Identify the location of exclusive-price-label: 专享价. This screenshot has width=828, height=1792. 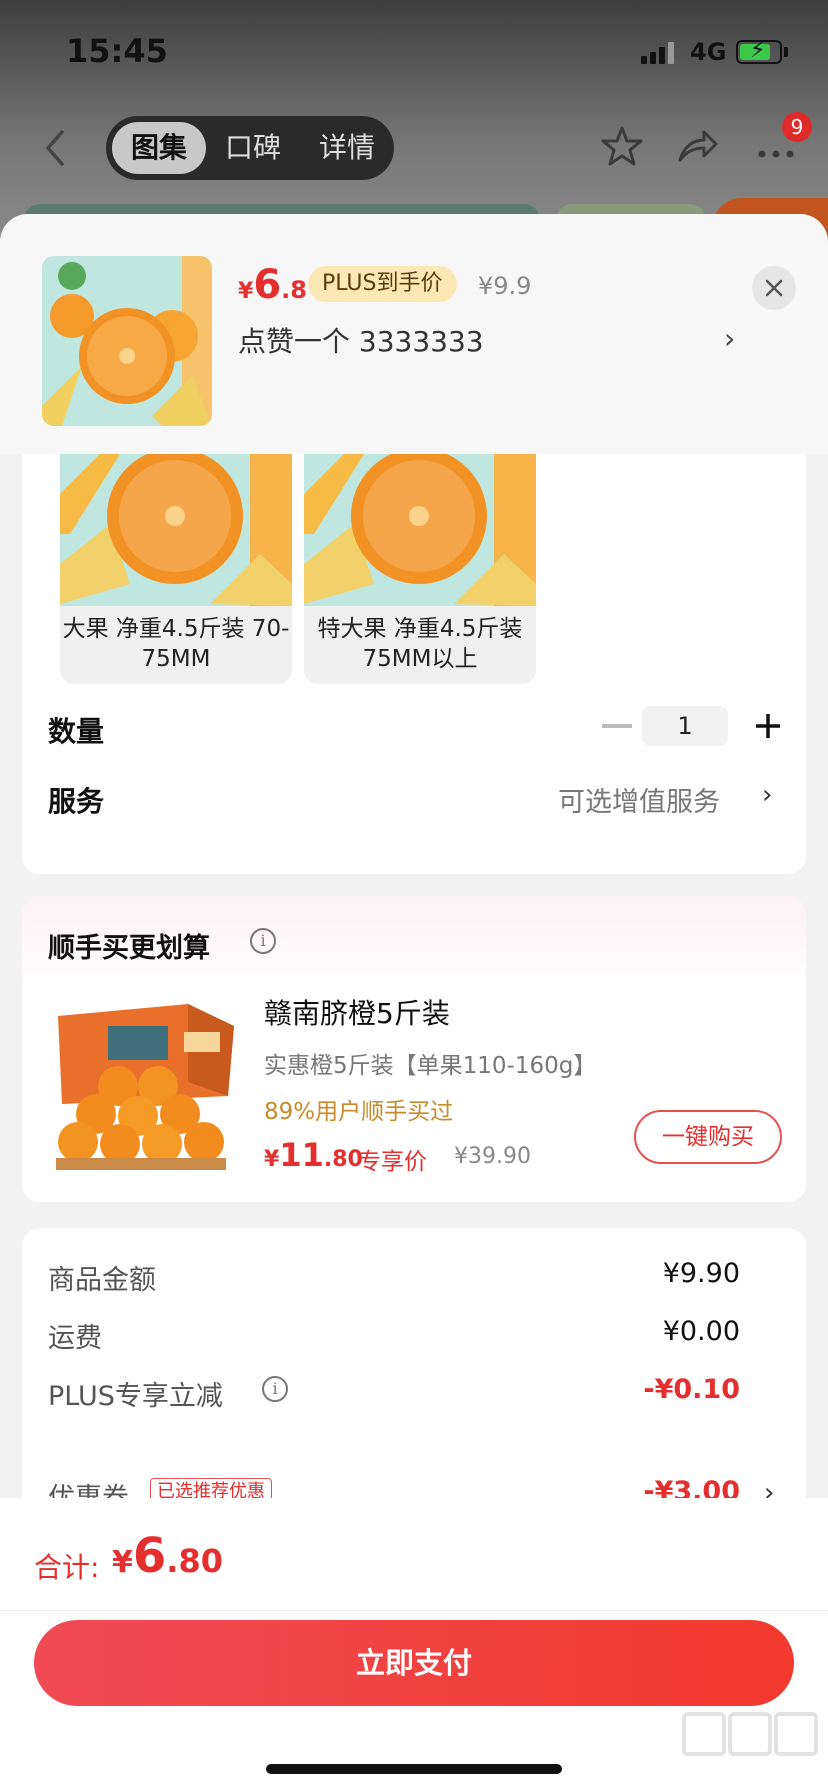
(392, 1162).